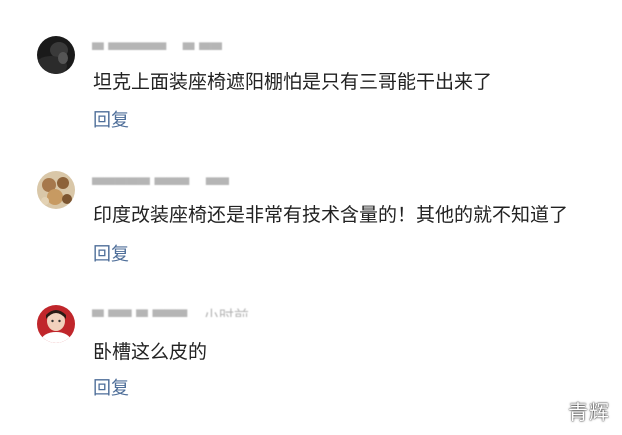 This screenshot has width=622, height=435. Describe the element at coordinates (589, 412) in the screenshot. I see `watermark: 青辉` at that location.